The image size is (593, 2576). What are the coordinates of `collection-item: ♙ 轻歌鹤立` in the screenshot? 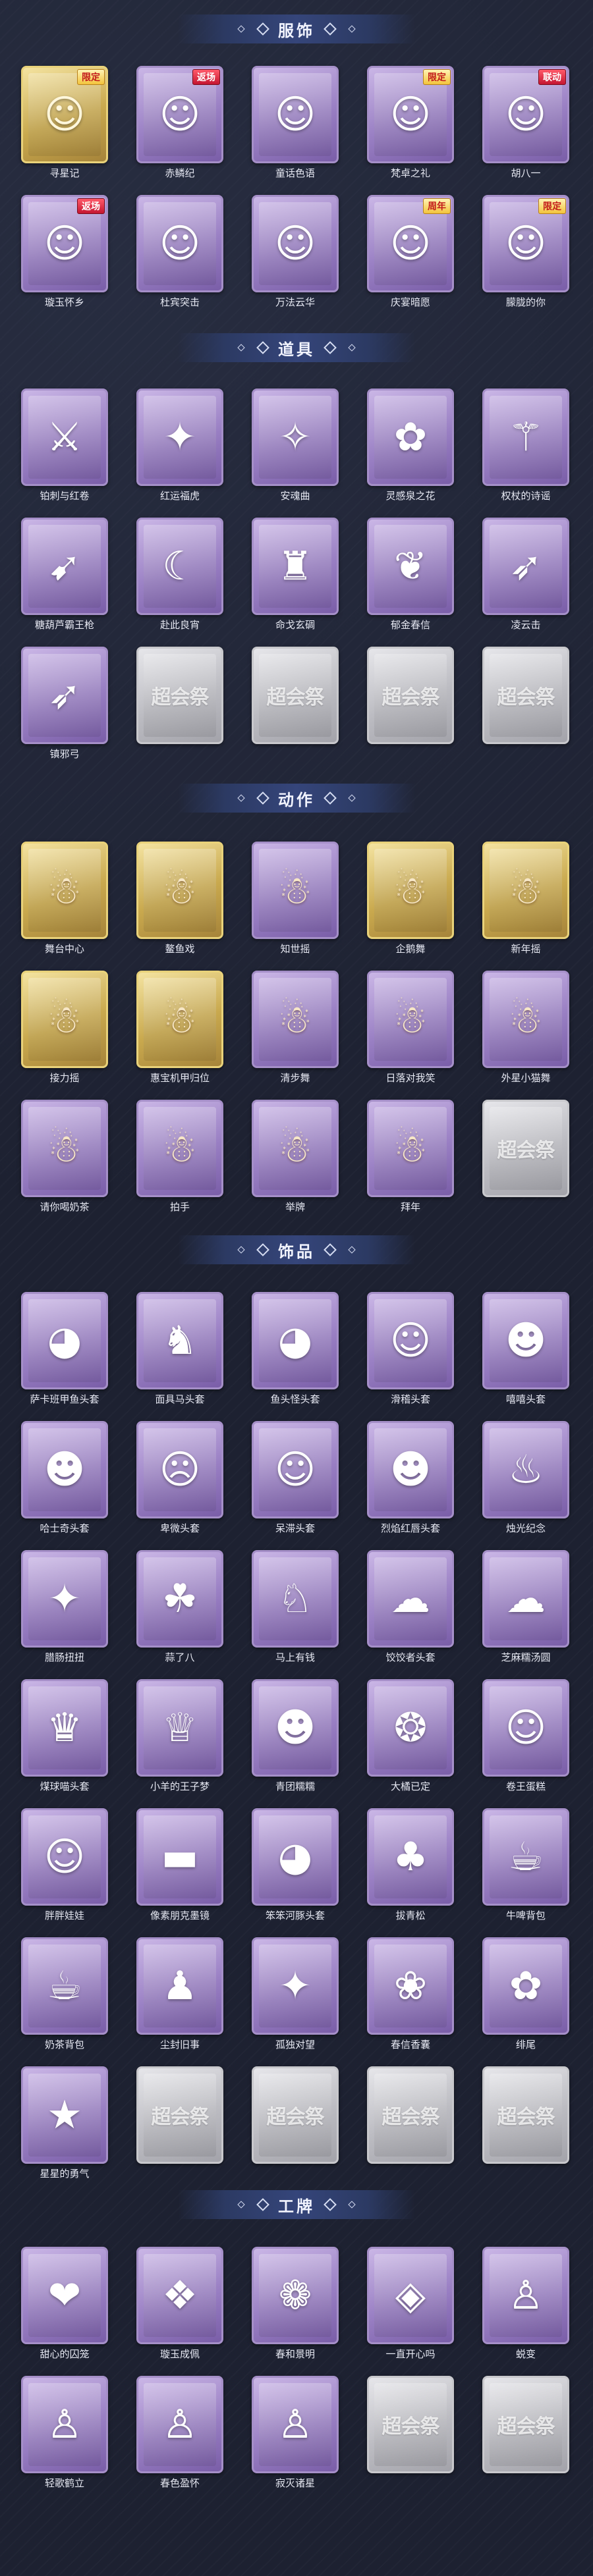 It's located at (64, 2438).